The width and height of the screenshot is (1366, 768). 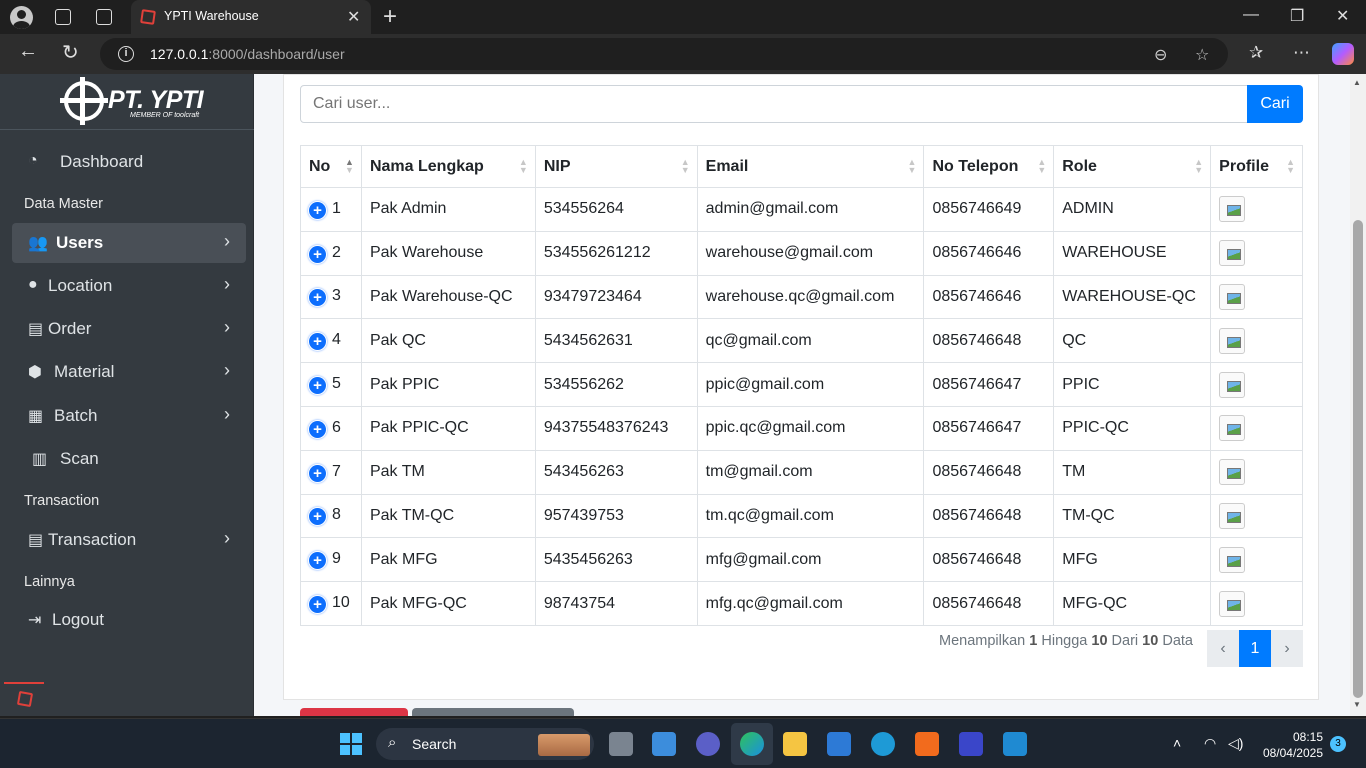 I want to click on sidebar-item-users: 👥 Users ›, so click(x=129, y=243).